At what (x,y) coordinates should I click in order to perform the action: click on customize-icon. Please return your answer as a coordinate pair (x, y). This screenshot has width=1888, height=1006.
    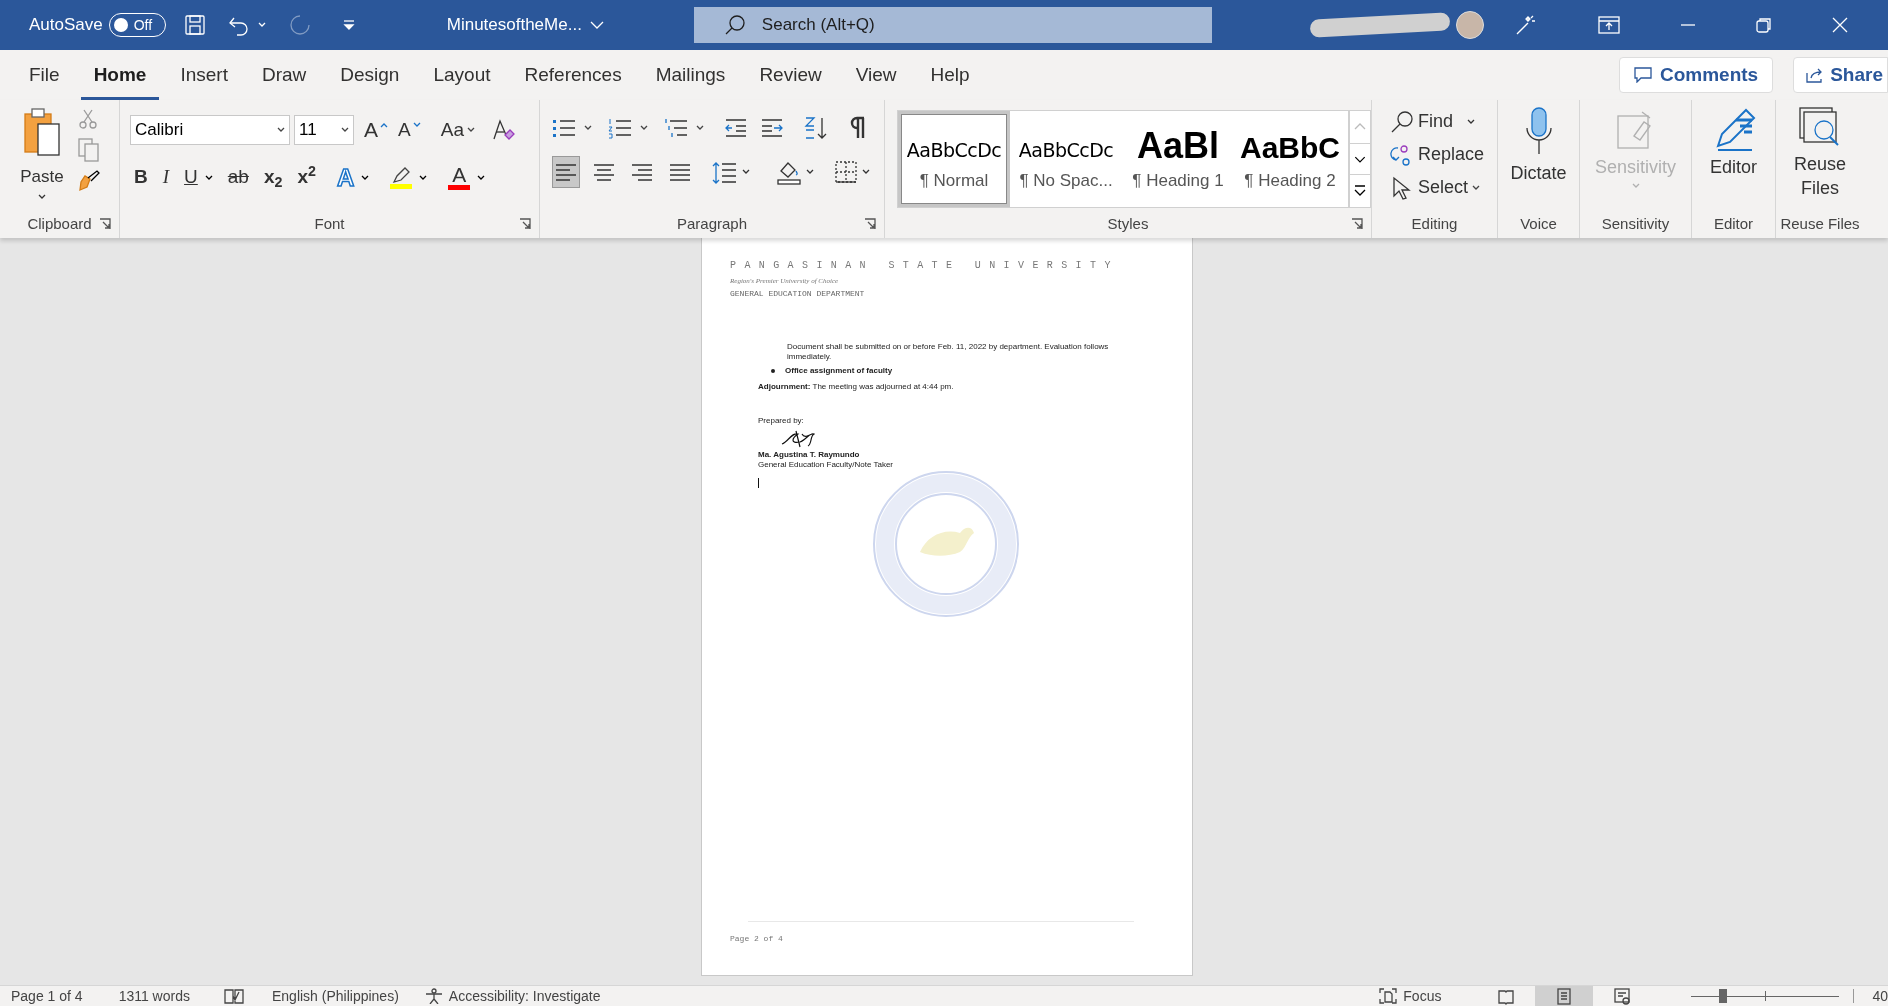
    Looking at the image, I should click on (348, 25).